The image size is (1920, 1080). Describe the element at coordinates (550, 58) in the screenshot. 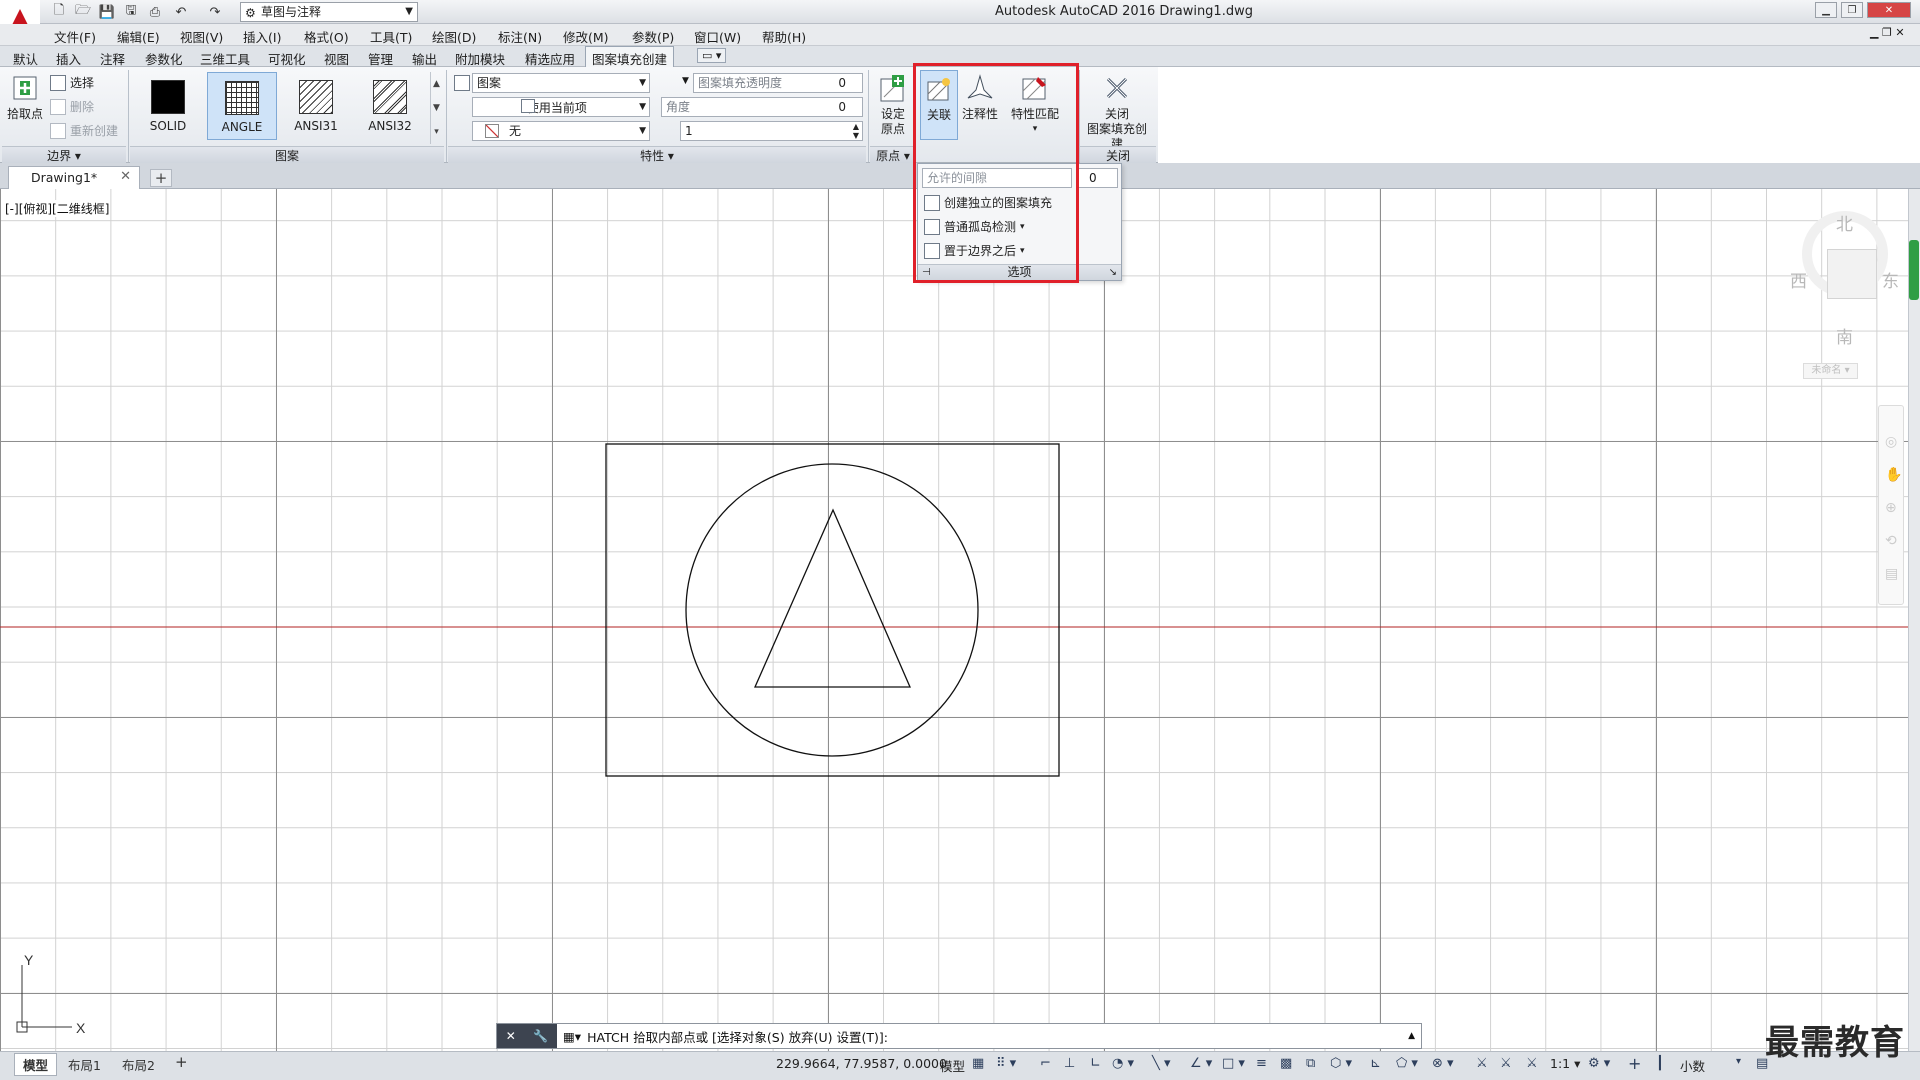

I see `tab-featured-apps: 精选应用` at that location.